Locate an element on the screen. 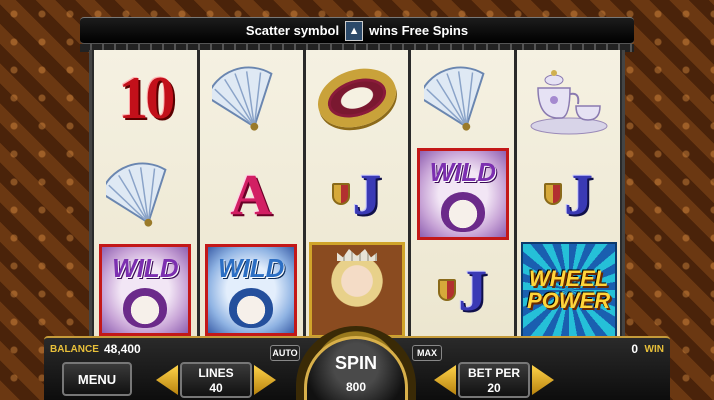 The width and height of the screenshot is (714, 400). symbol-ace: A is located at coordinates (251, 194).